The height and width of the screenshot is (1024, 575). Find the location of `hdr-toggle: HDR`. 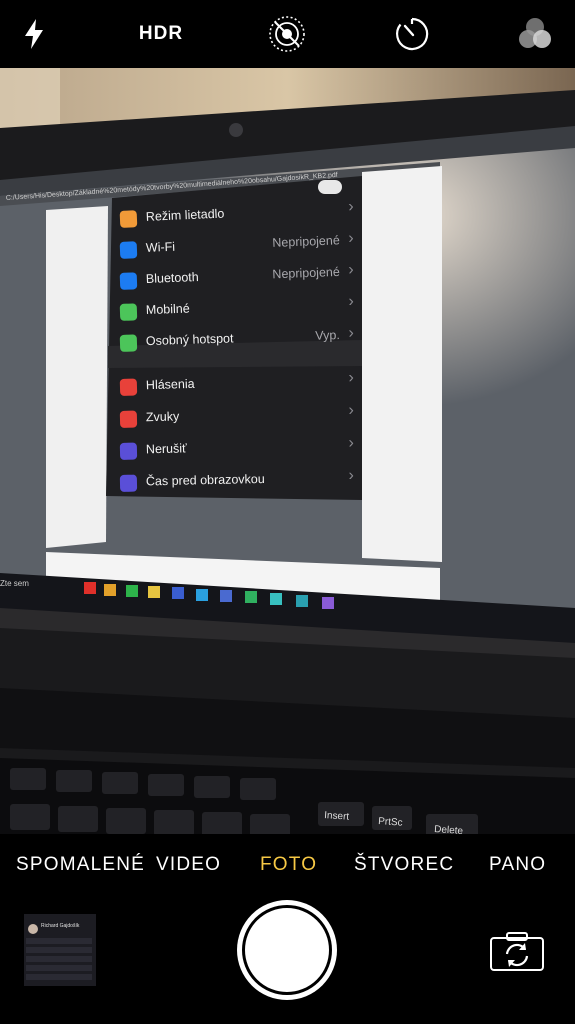

hdr-toggle: HDR is located at coordinates (161, 34).